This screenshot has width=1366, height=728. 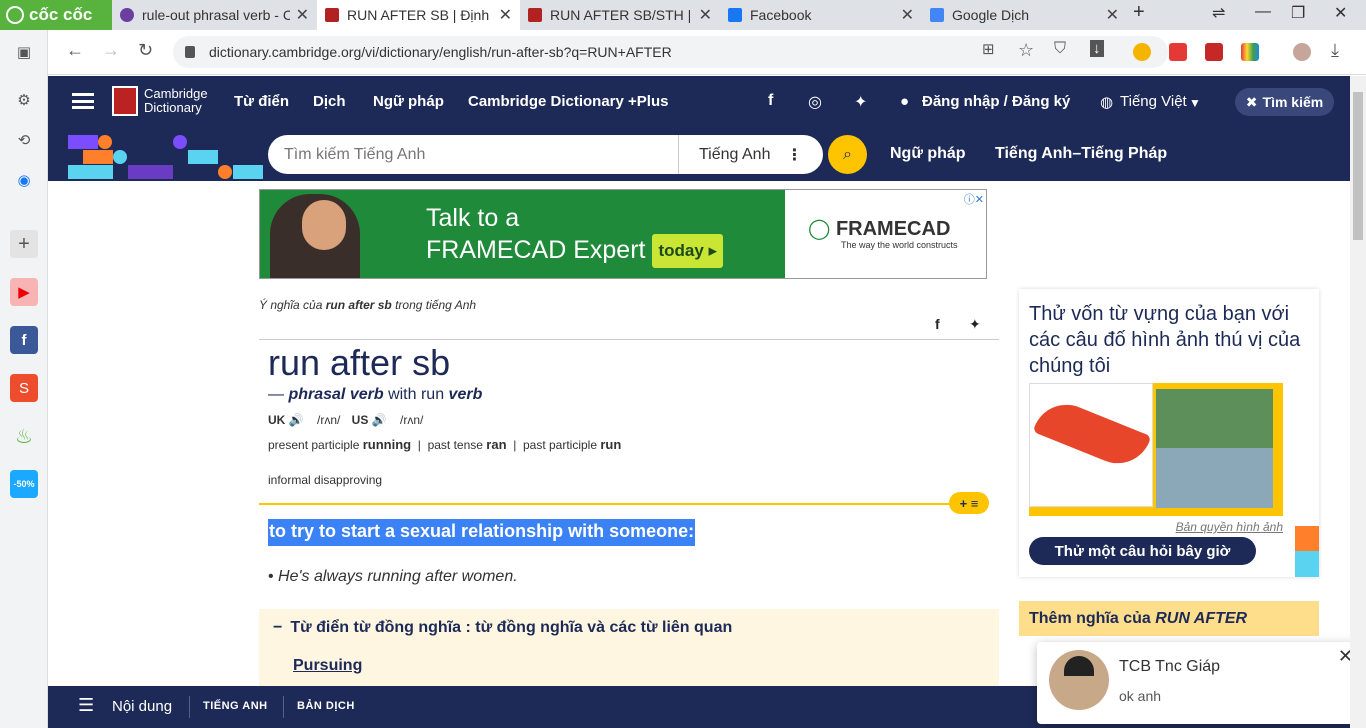 I want to click on window-close-icon: ✕, so click(x=1340, y=13).